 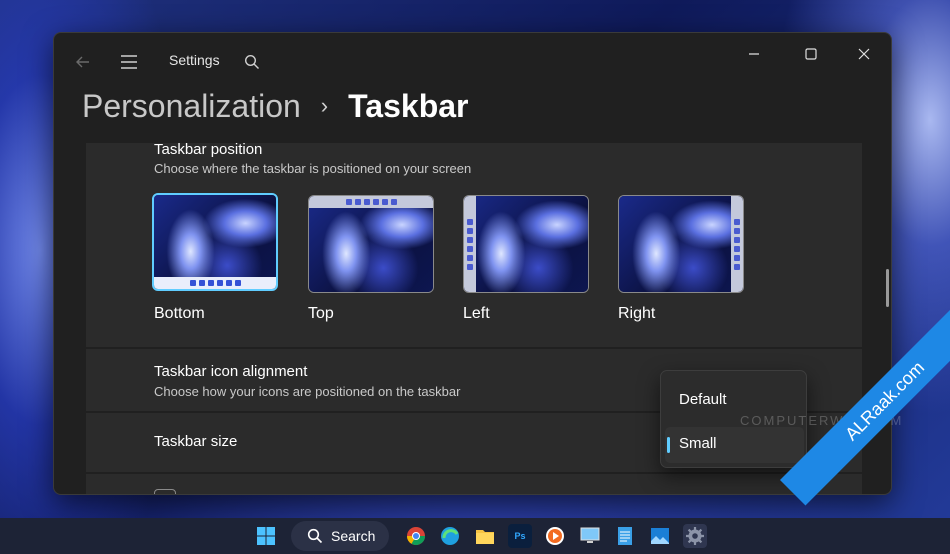 I want to click on taskbar-search-label: Search, so click(x=353, y=536).